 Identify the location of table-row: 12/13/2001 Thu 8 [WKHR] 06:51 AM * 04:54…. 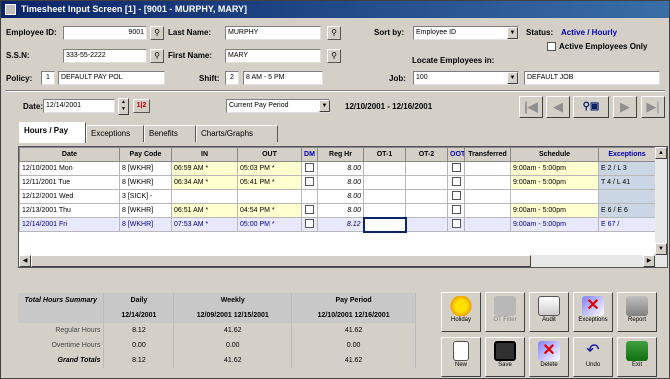
(337, 210).